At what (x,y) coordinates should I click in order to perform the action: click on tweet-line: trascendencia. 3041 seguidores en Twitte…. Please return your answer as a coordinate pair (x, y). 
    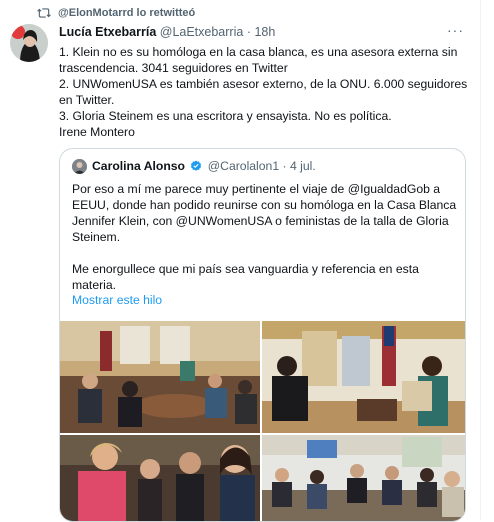
    Looking at the image, I should click on (173, 68).